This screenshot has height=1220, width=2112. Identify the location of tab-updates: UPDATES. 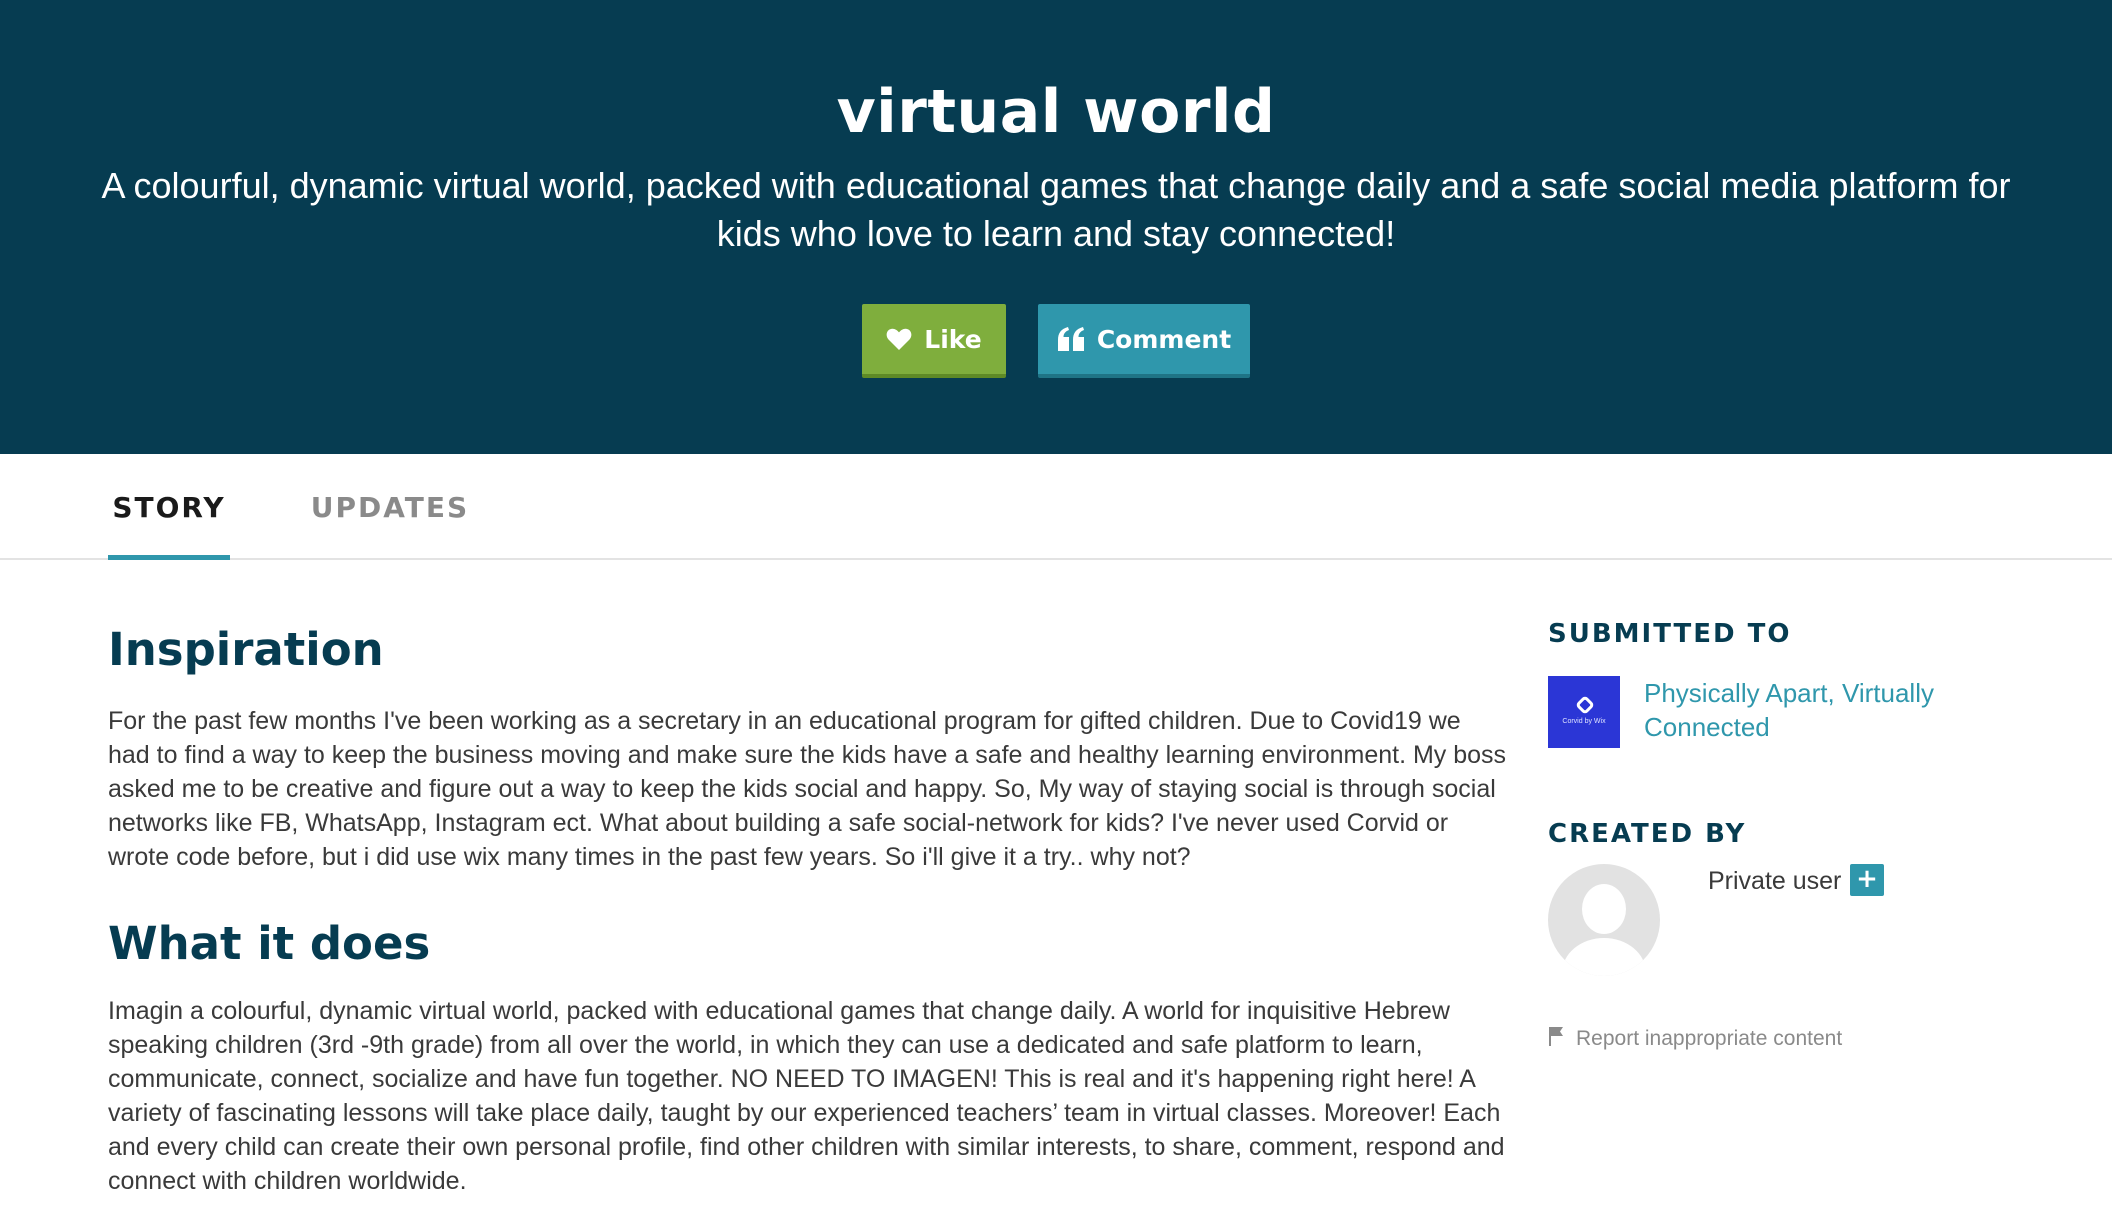
(390, 507).